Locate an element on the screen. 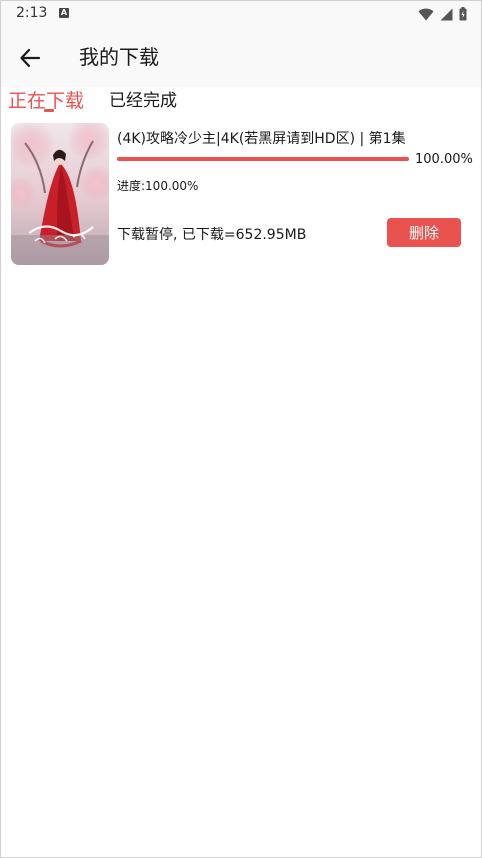  poster-image is located at coordinates (60, 194).